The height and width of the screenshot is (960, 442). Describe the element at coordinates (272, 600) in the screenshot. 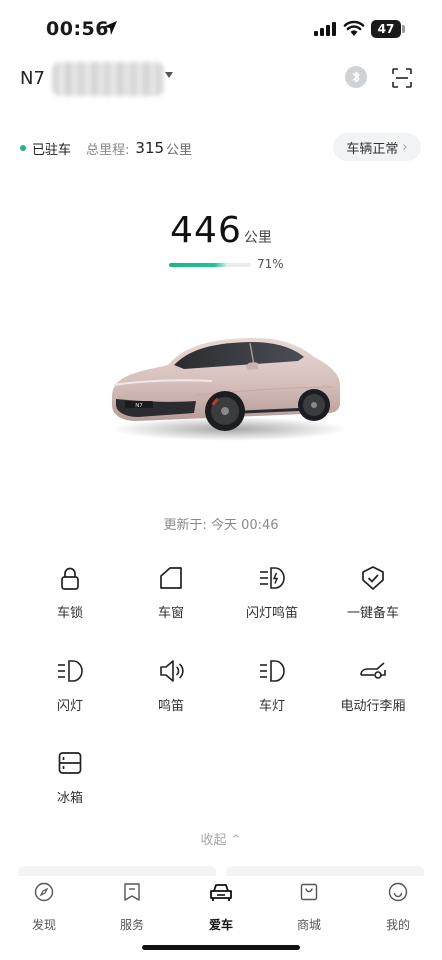

I see `control-flash-horn: 闪灯鸣笛` at that location.